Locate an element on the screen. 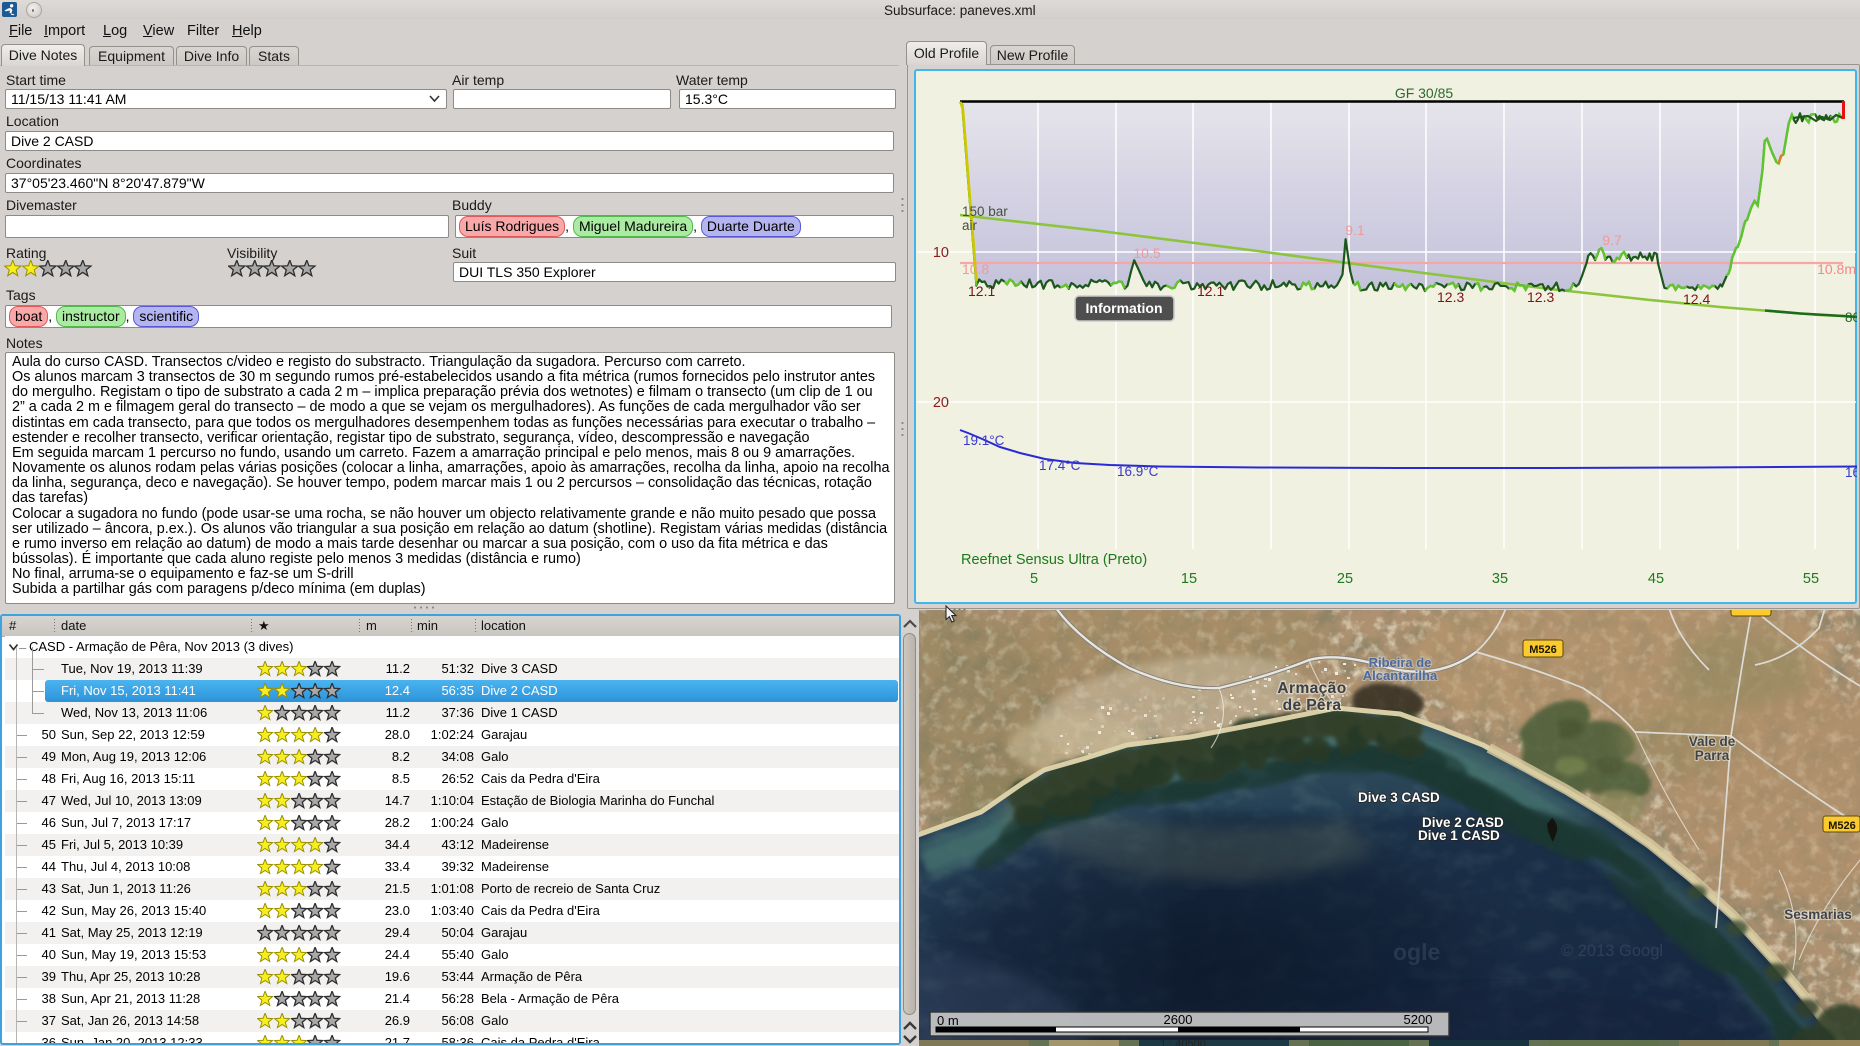  svg-text: 80 is located at coordinates (1851, 317).